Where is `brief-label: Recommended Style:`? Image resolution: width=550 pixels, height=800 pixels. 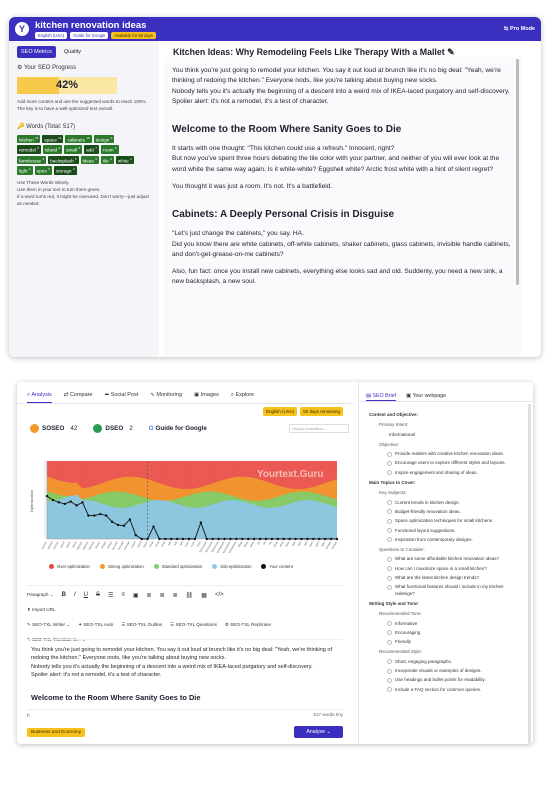 brief-label: Recommended Style: is located at coordinates (401, 652).